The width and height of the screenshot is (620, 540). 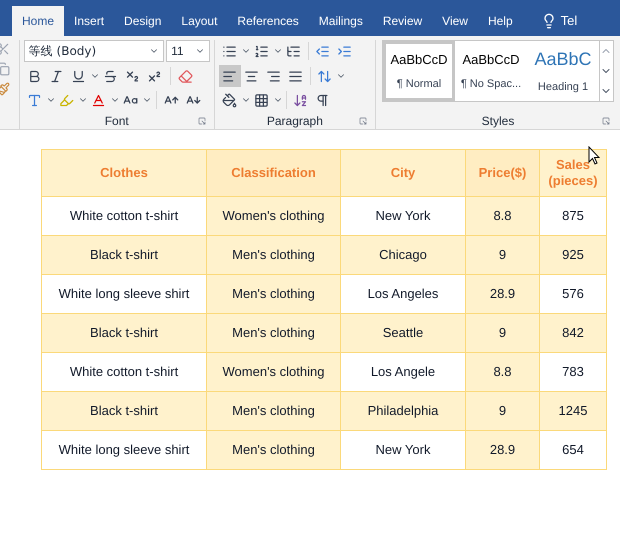 I want to click on table-cell: 654, so click(x=573, y=450).